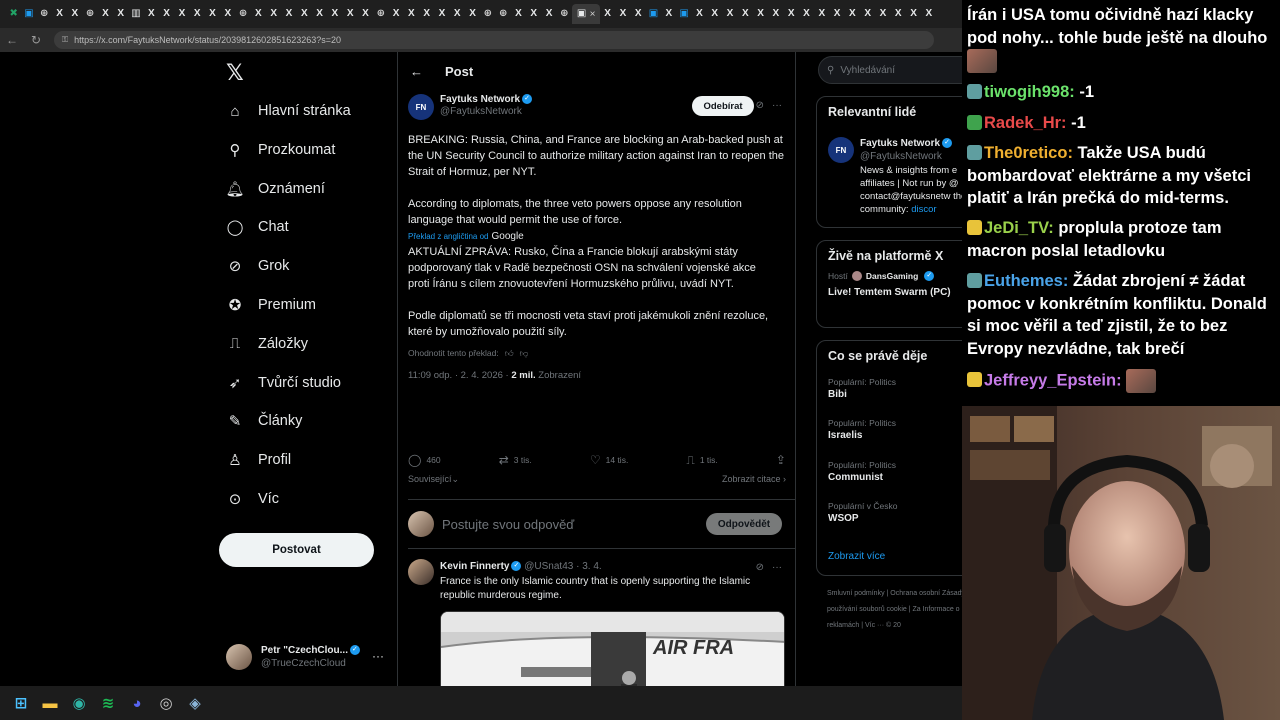 This screenshot has height=720, width=1280. What do you see at coordinates (258, 460) in the screenshot?
I see `nav-profile: ♙ Profil` at bounding box center [258, 460].